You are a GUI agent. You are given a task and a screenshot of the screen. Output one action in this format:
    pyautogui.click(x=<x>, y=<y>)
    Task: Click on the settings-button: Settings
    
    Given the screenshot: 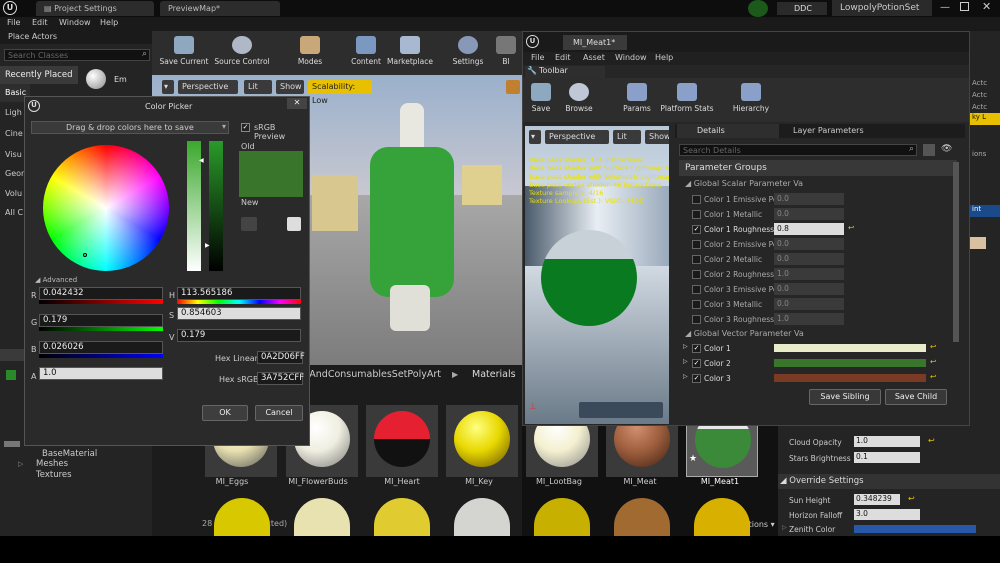 What is the action you would take?
    pyautogui.click(x=468, y=53)
    